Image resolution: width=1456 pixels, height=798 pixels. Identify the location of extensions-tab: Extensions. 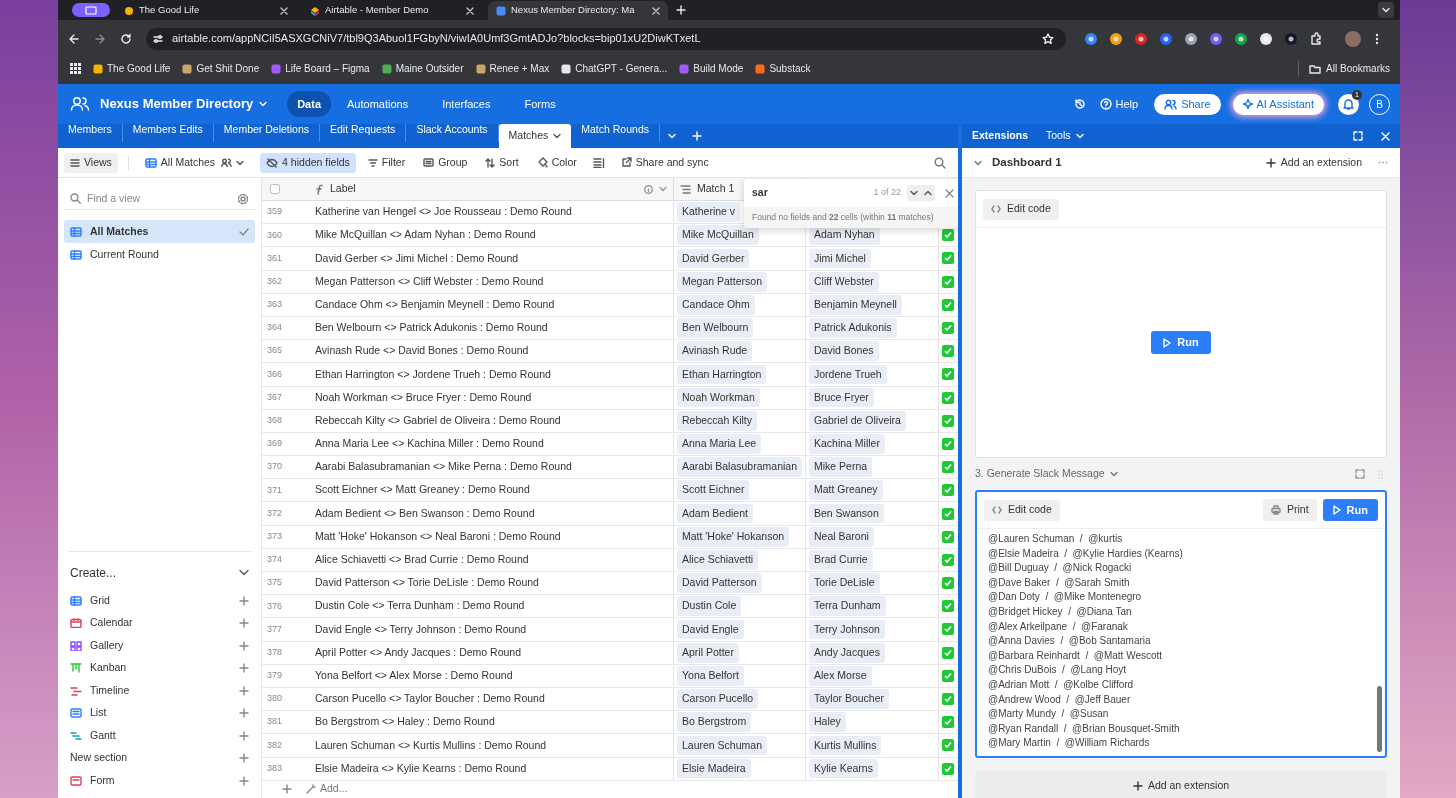
(1000, 136).